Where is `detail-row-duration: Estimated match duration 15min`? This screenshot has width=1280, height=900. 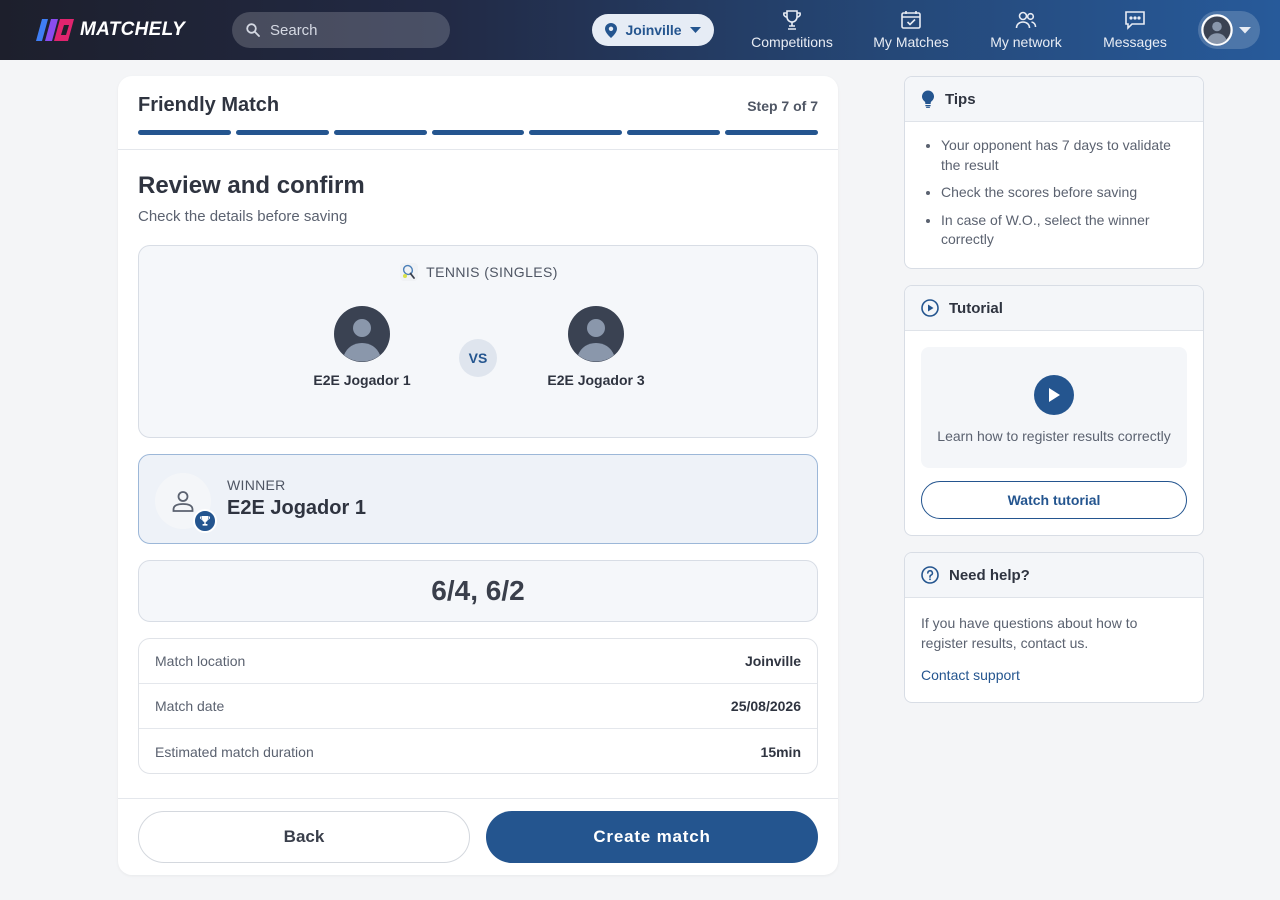
detail-row-duration: Estimated match duration 15min is located at coordinates (478, 751).